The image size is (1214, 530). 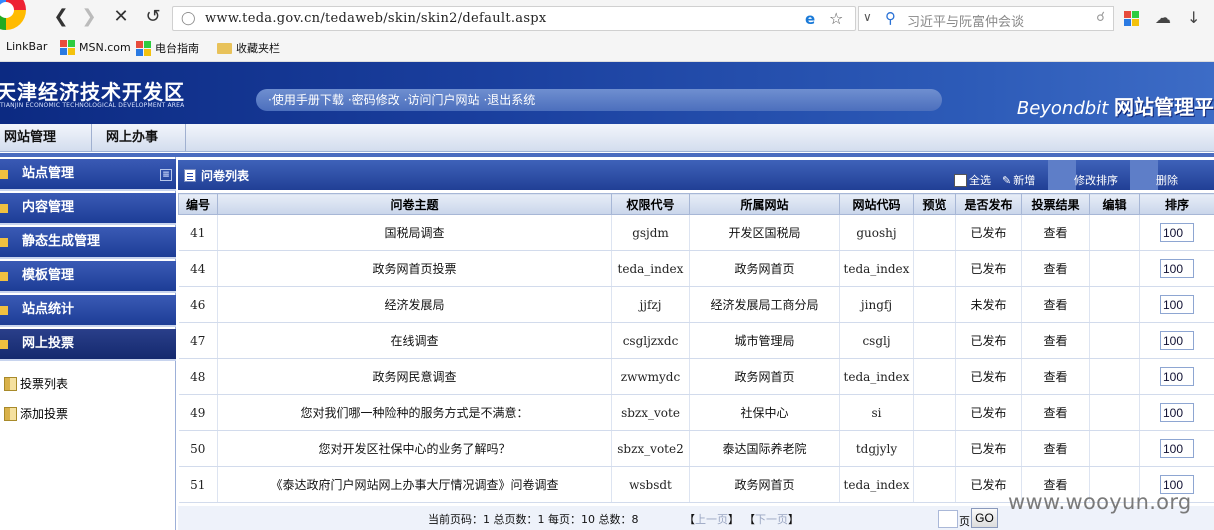 What do you see at coordinates (1115, 105) in the screenshot?
I see `brand-logo: Beyondbit 网站管理平` at bounding box center [1115, 105].